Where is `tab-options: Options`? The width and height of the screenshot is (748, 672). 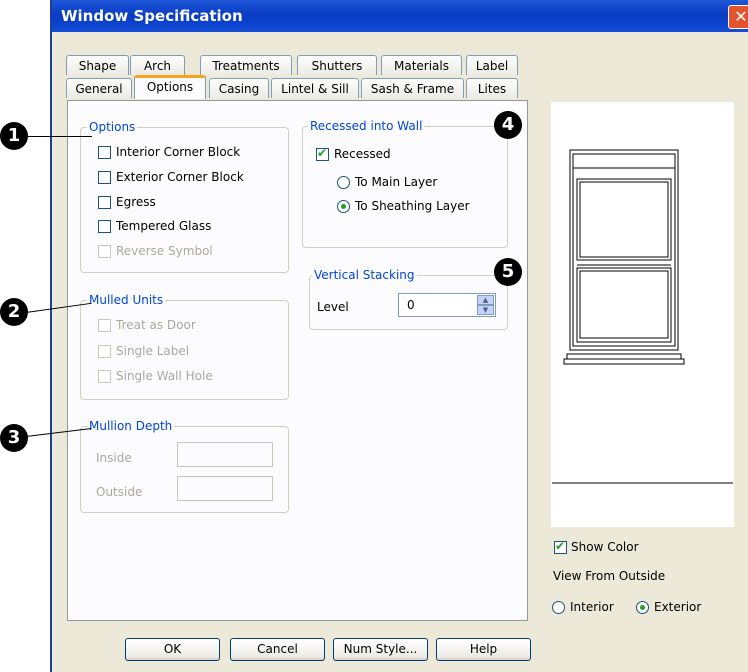 tab-options: Options is located at coordinates (170, 87).